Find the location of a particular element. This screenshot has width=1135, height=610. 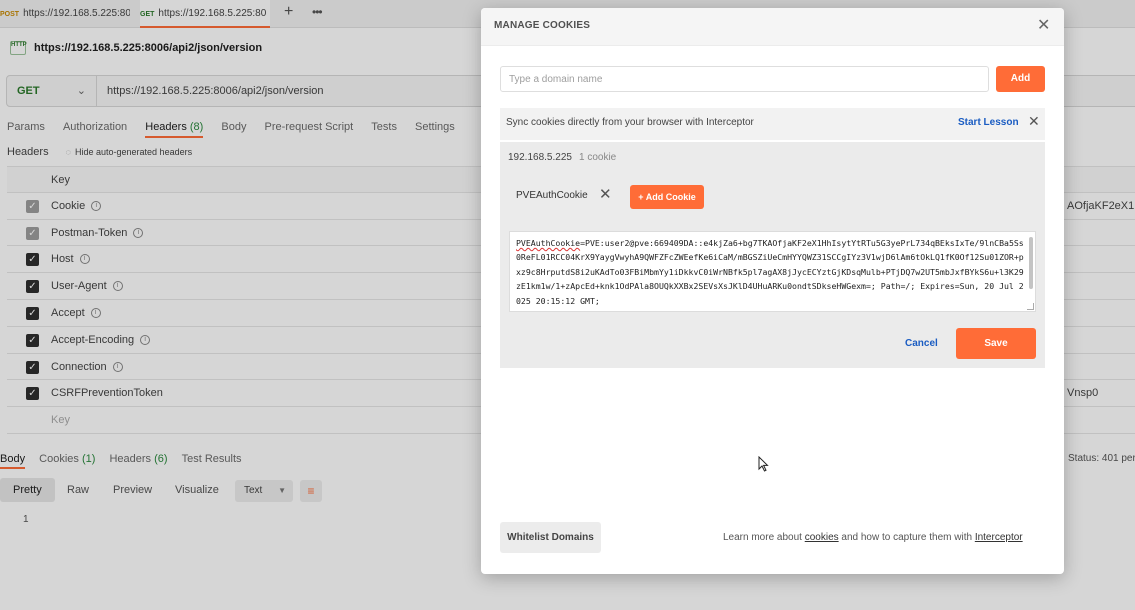

cancel-button: Cancel is located at coordinates (921, 343).